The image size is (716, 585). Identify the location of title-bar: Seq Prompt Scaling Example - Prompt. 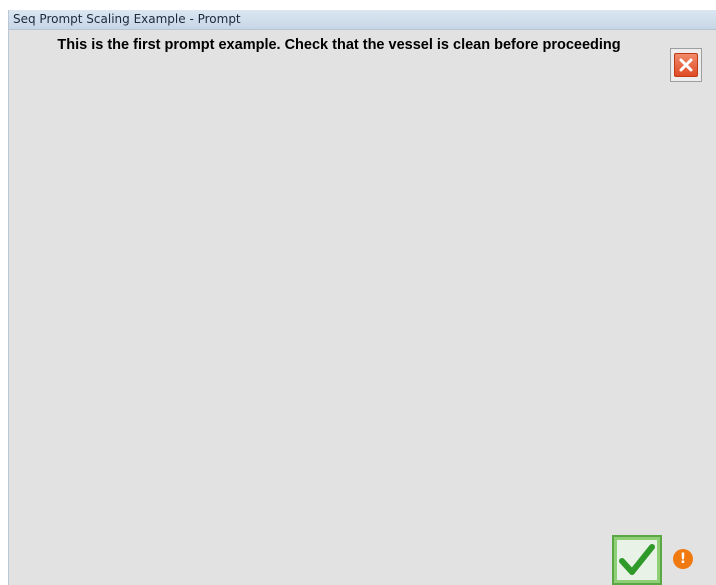
(362, 20).